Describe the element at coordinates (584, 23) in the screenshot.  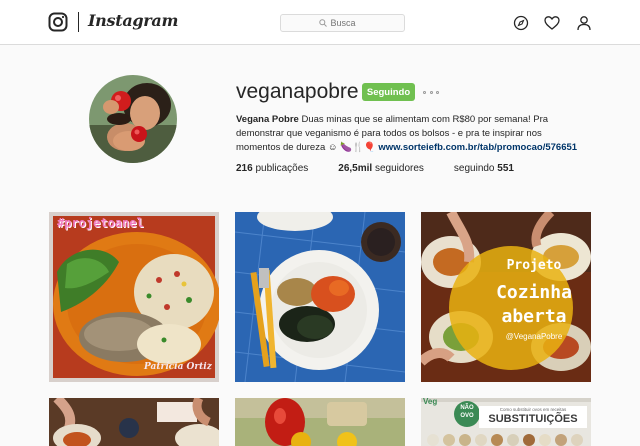
I see `user-icon` at that location.